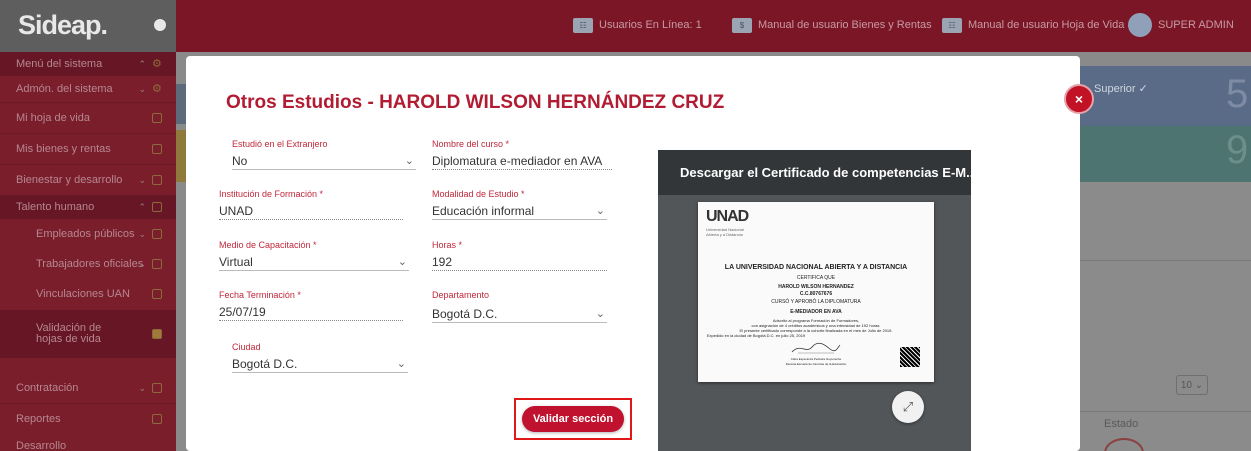  Describe the element at coordinates (88, 419) in the screenshot. I see `sidebar-item-reportes: Reportes` at that location.